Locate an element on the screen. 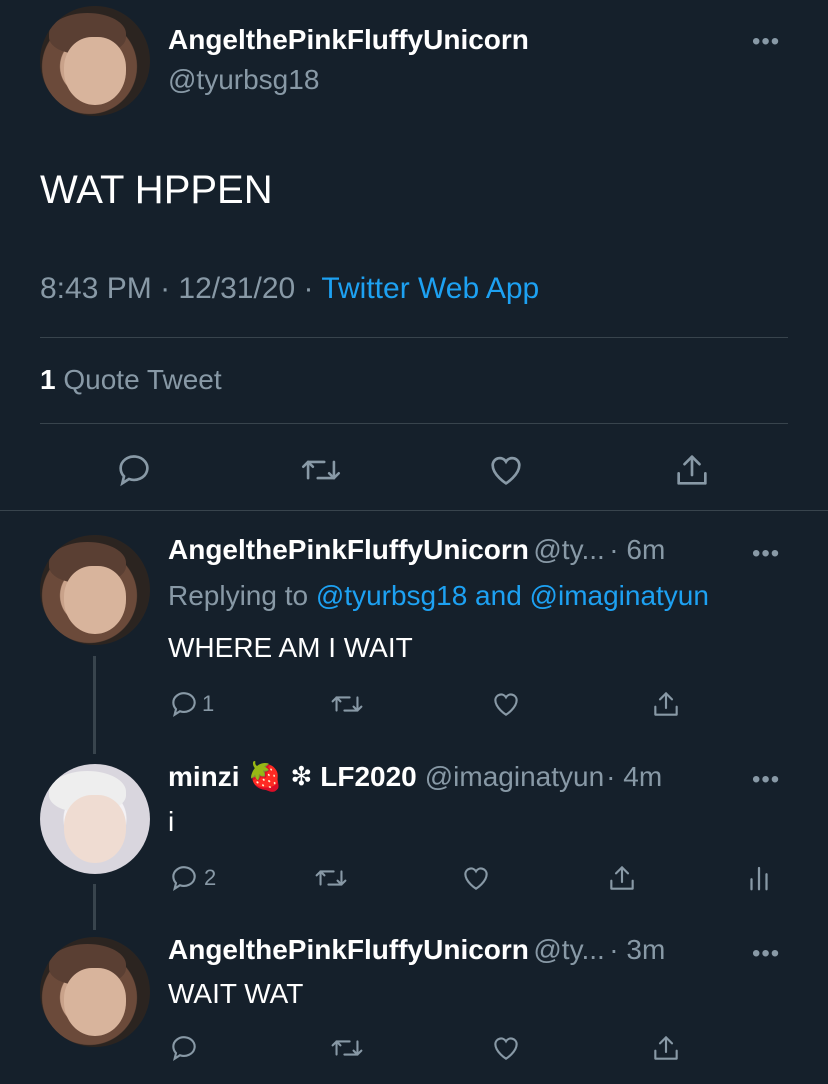 This screenshot has width=828, height=1084. quote-tweets-link: 1 Quote Tweet is located at coordinates (131, 380).